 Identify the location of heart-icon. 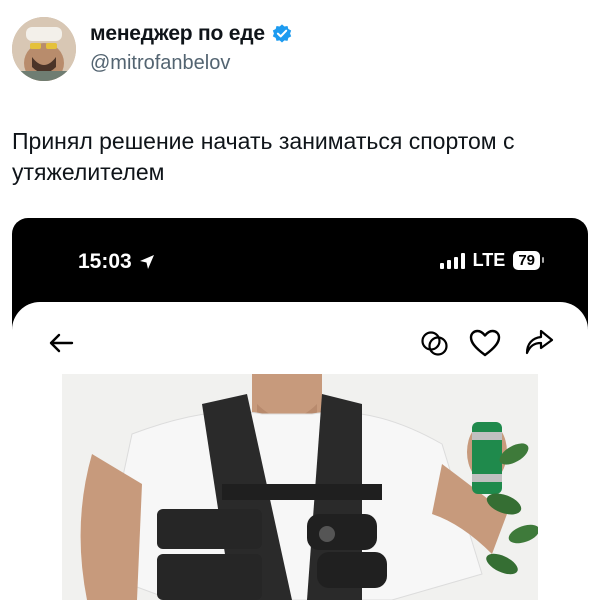
(485, 343).